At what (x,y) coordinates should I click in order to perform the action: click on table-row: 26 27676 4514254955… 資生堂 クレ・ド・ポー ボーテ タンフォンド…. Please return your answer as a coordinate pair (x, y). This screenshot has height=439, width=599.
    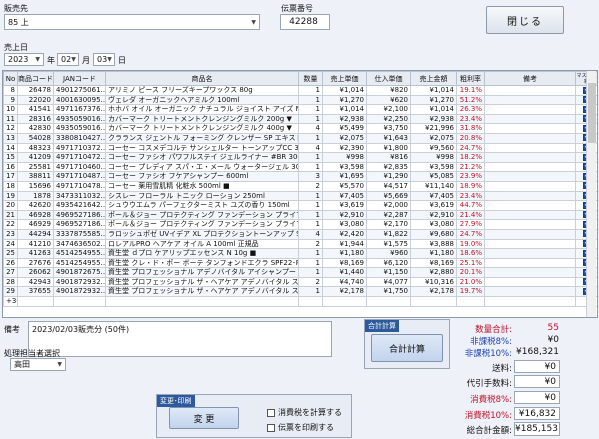
    Looking at the image, I should click on (300, 263).